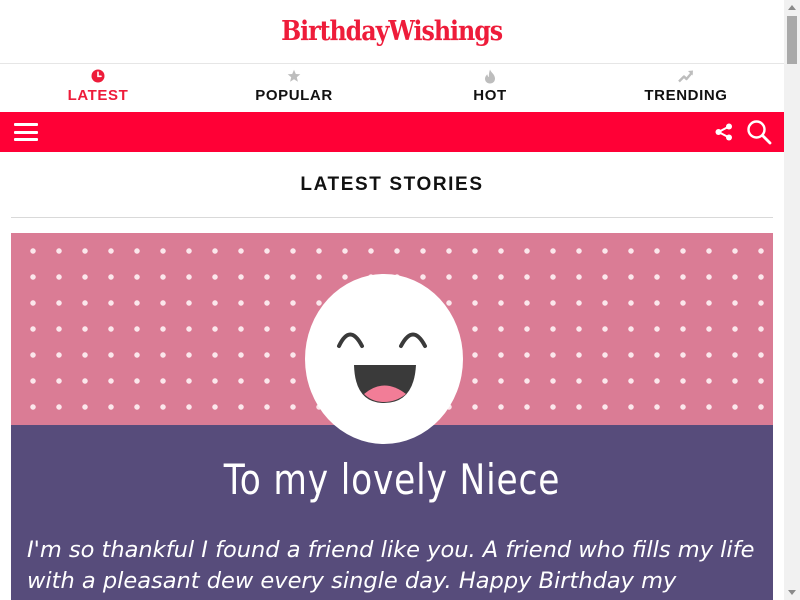 The image size is (800, 600). I want to click on clock-icon, so click(98, 76).